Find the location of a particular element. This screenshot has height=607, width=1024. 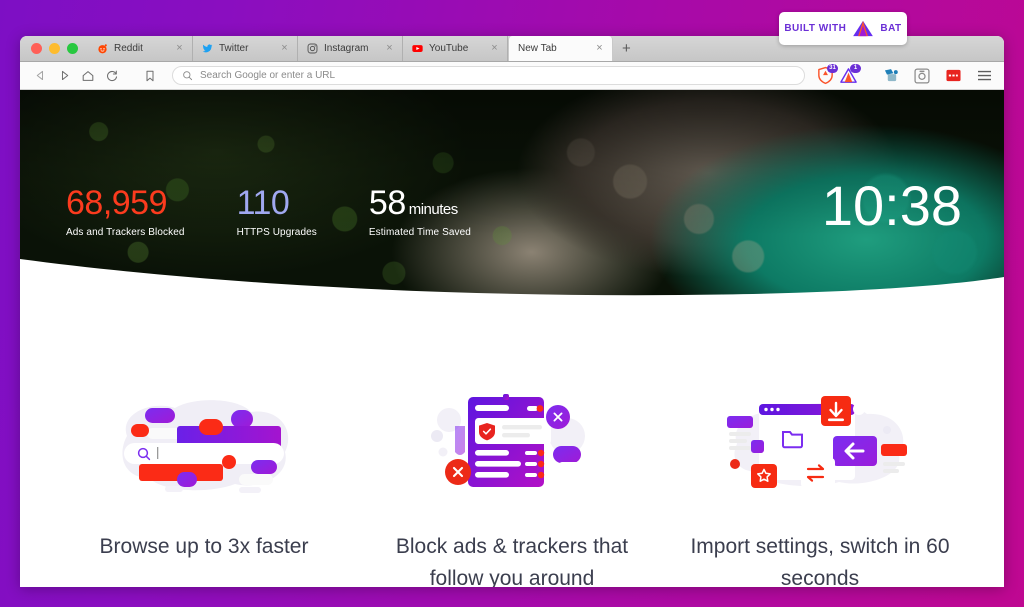

badge-suffix-label: BAT is located at coordinates (891, 28).